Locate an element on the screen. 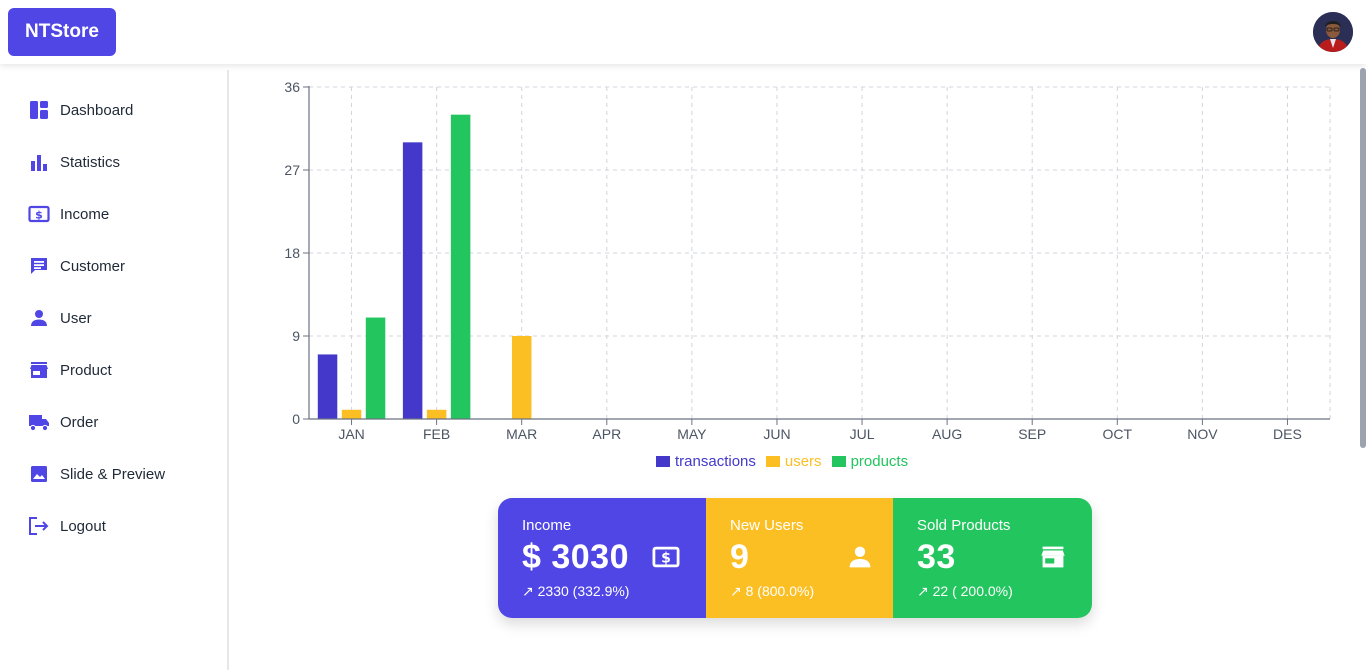  brand-name: NTStore is located at coordinates (62, 31).